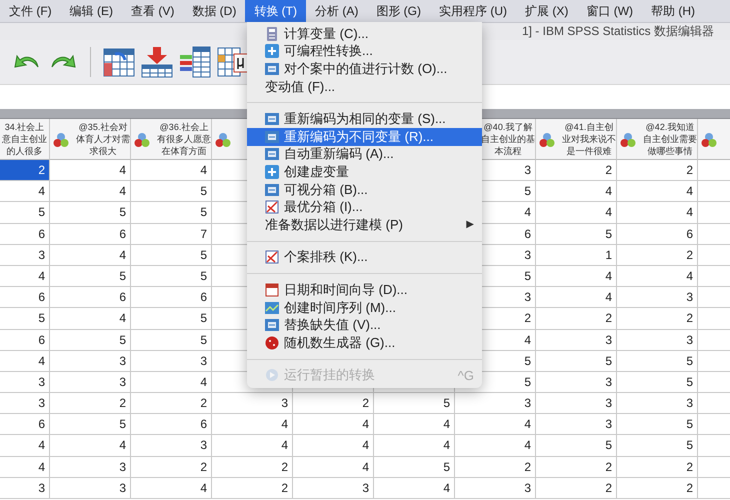 The height and width of the screenshot is (500, 730). What do you see at coordinates (547, 11) in the screenshot?
I see `menu-bar-item: 扩展 (X)` at bounding box center [547, 11].